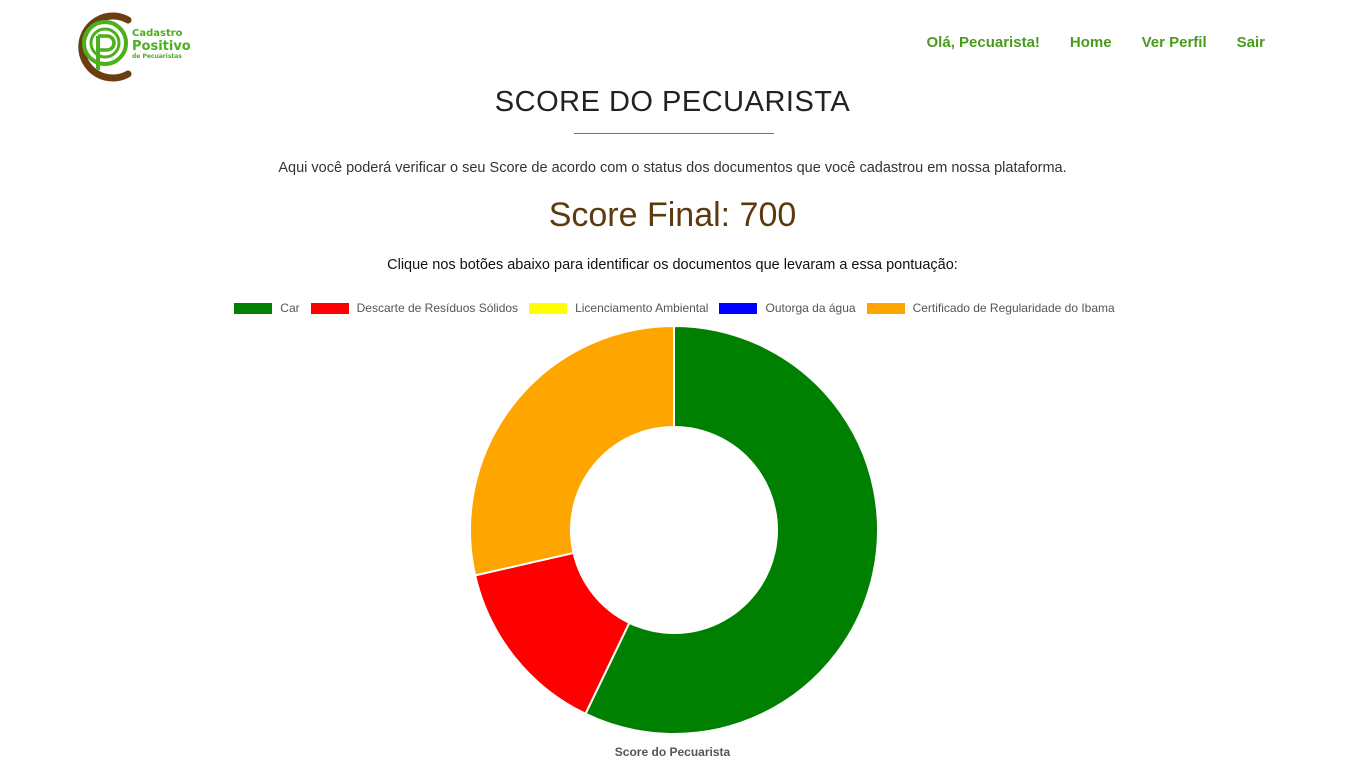 The height and width of the screenshot is (765, 1345). What do you see at coordinates (1013, 308) in the screenshot?
I see `legend-label: Certificado de Regularidade do Ibama` at bounding box center [1013, 308].